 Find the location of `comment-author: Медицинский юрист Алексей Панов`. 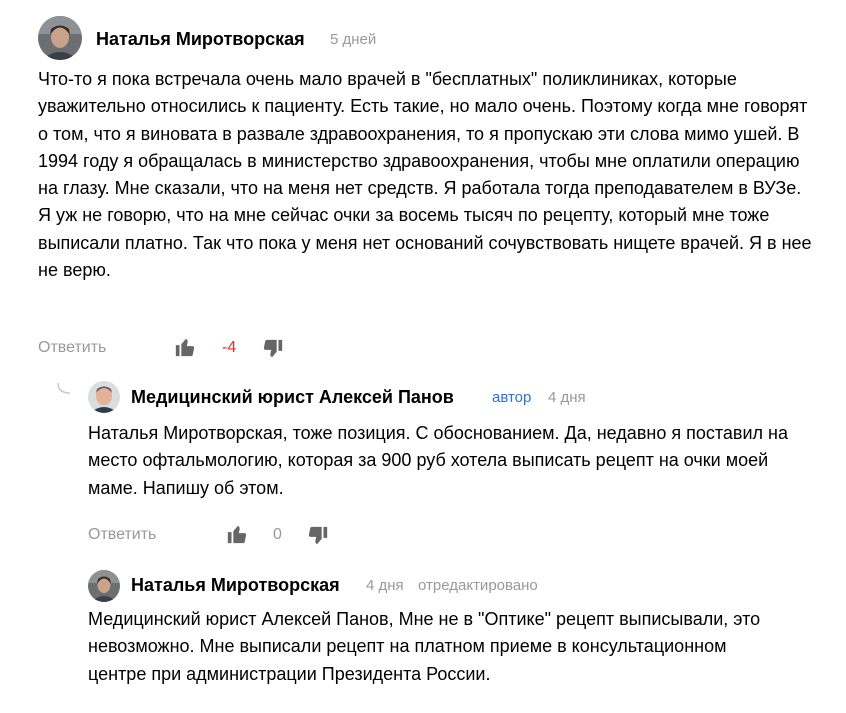

comment-author: Медицинский юрист Алексей Панов is located at coordinates (292, 397).